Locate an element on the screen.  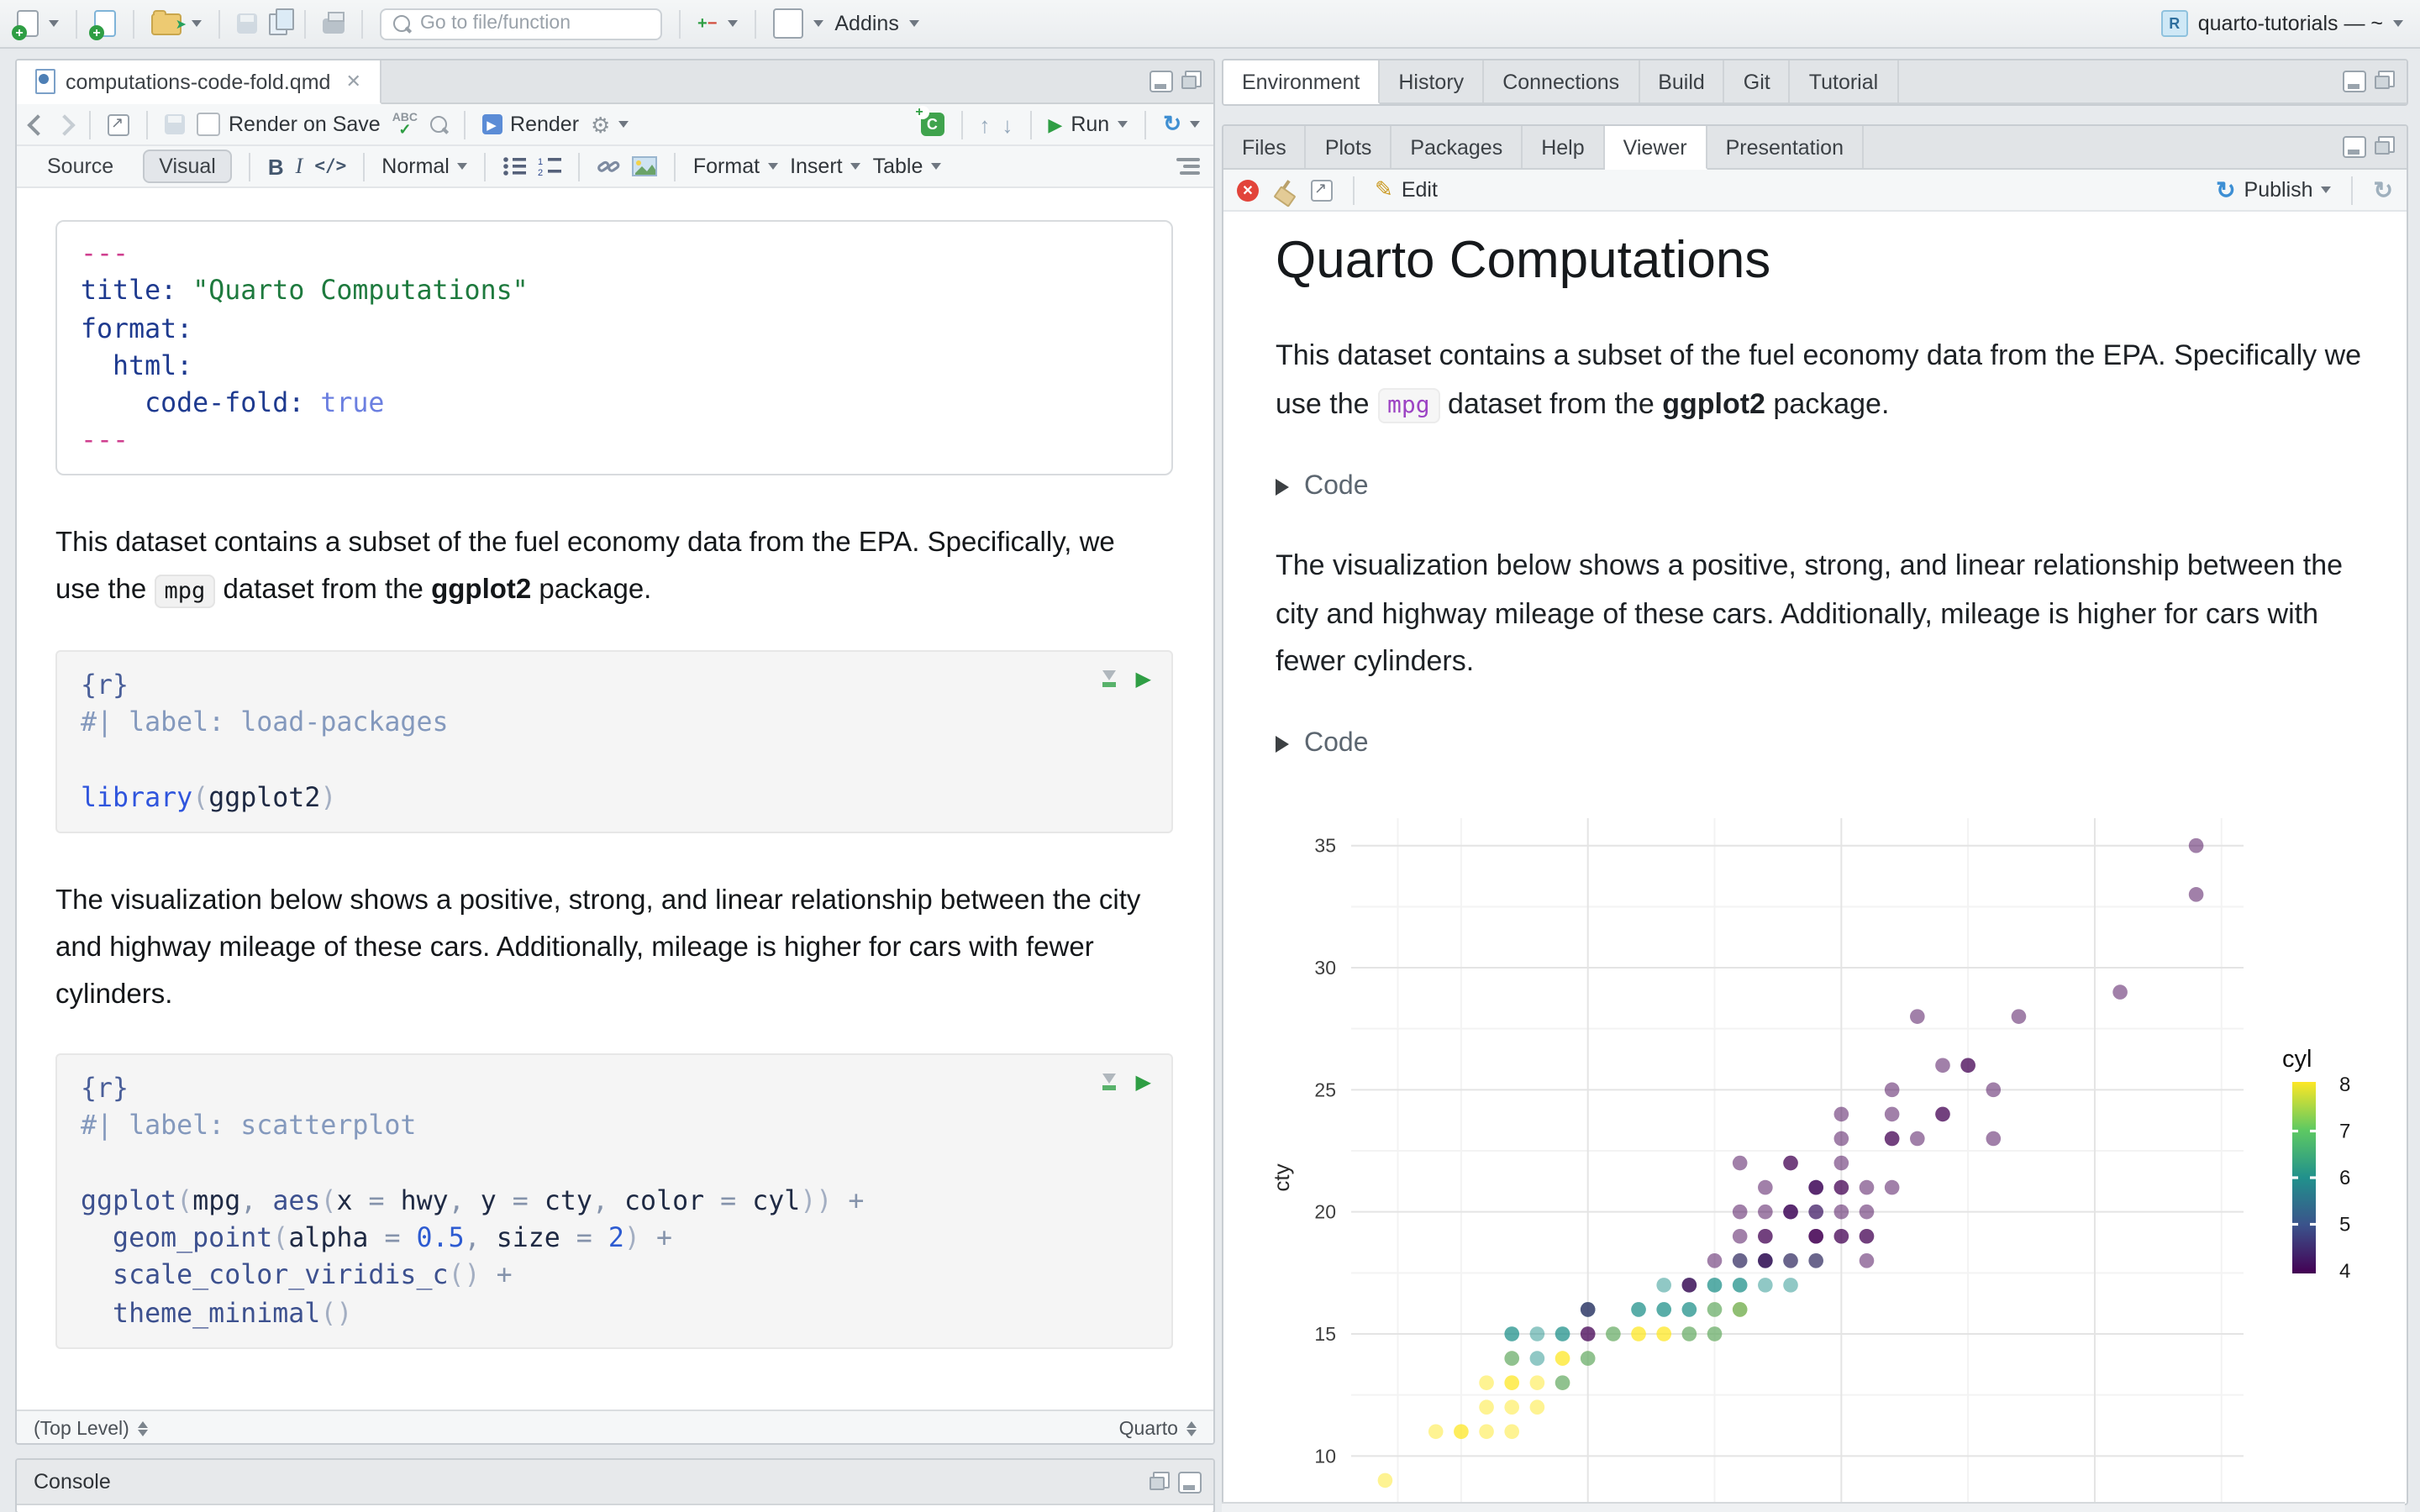
tab-git: Git is located at coordinates (1758, 81).